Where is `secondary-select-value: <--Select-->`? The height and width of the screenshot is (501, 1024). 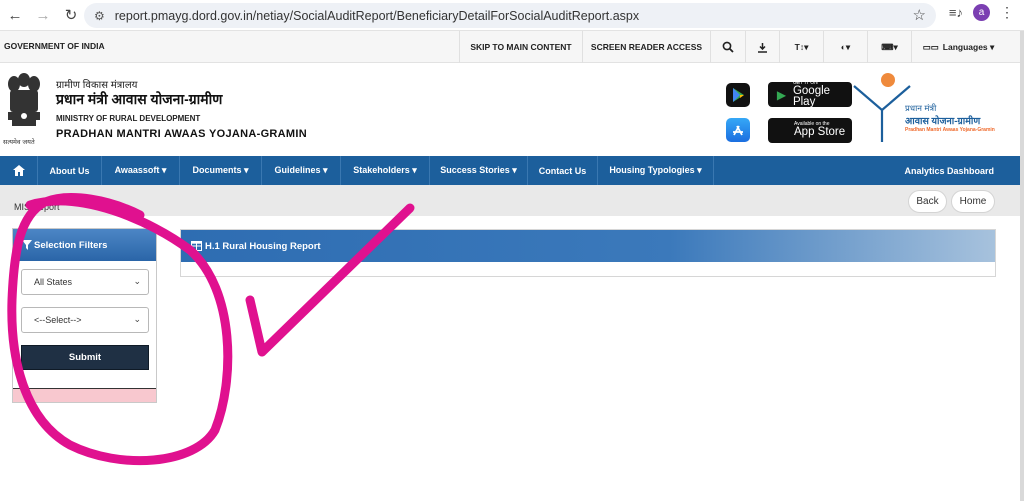
secondary-select-value: <--Select--> is located at coordinates (58, 320).